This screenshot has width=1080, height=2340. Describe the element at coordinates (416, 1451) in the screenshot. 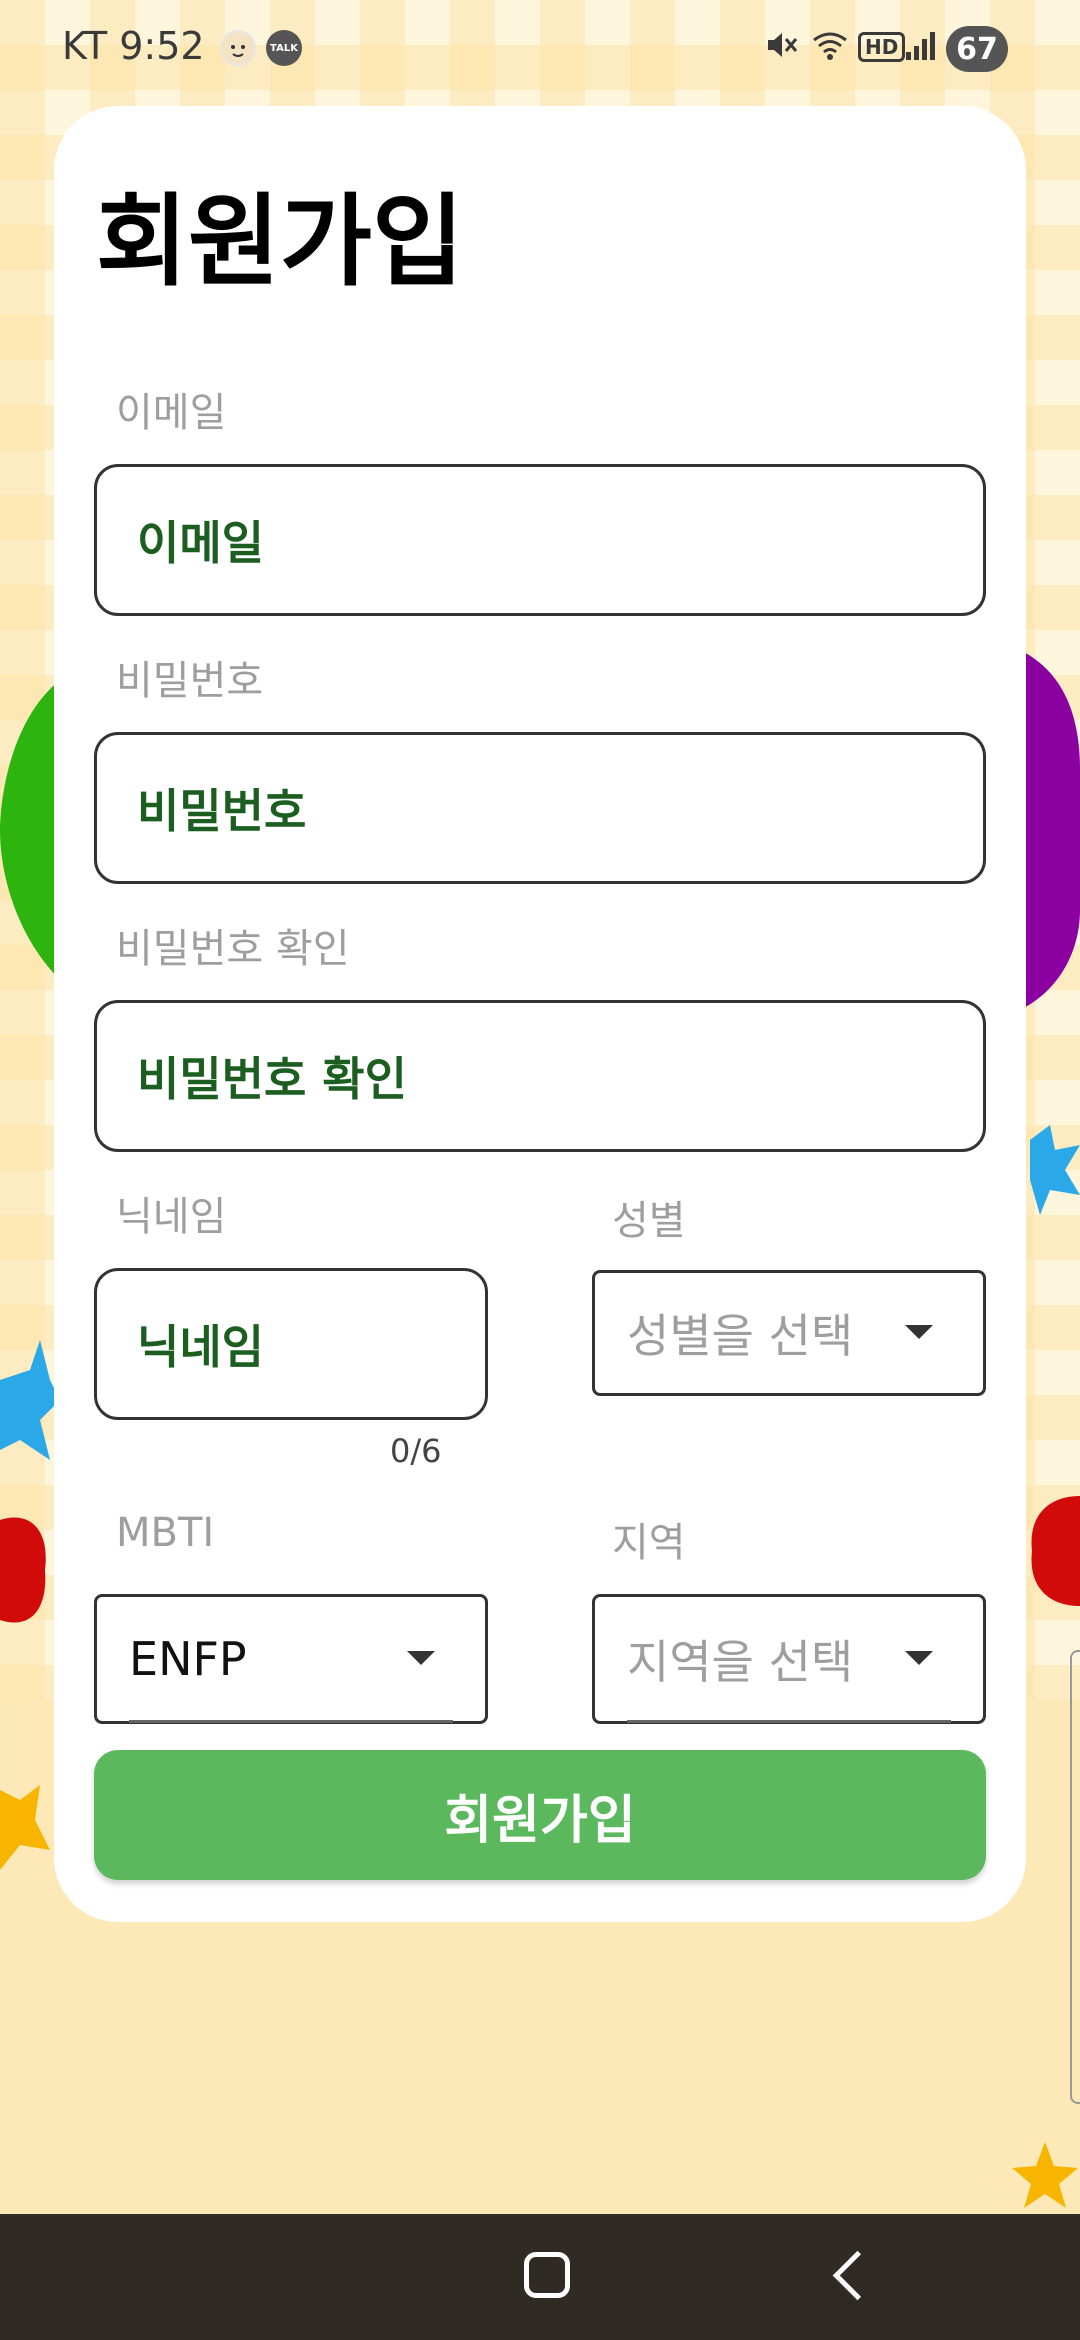

I see `nickname-char-counter: 0/6` at that location.